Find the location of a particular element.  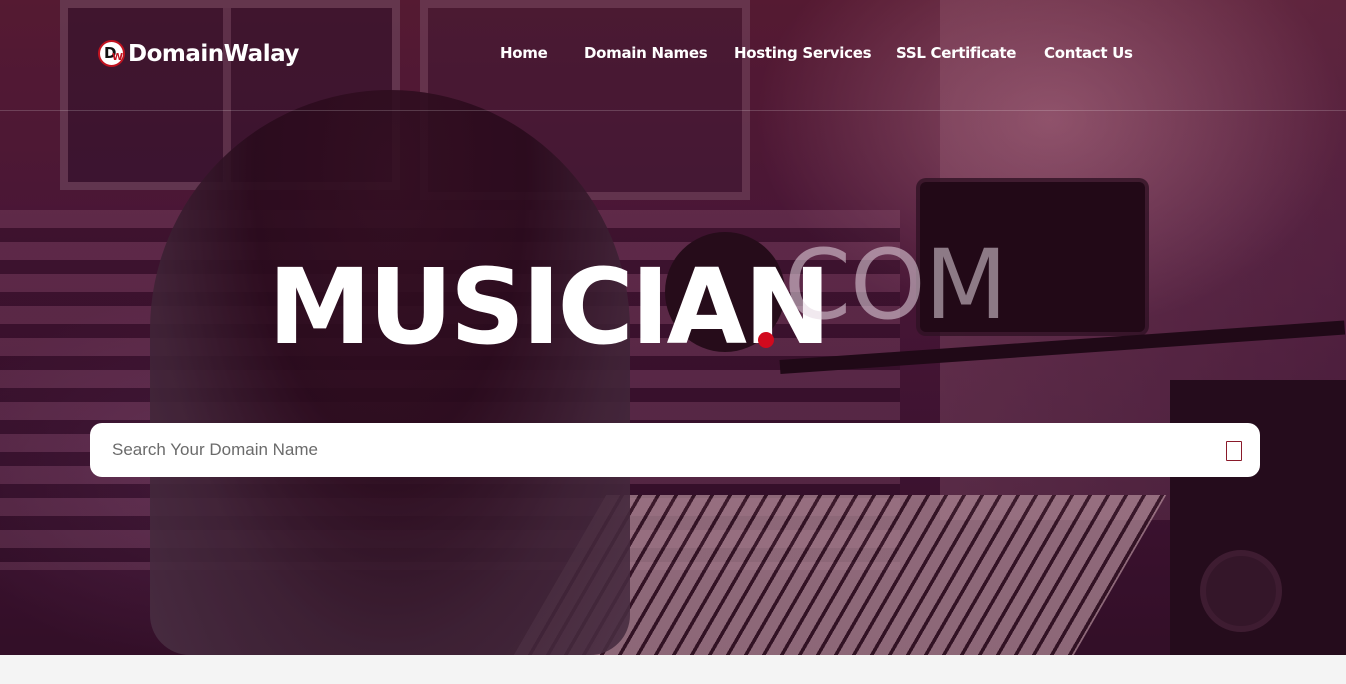

domain-search-bar is located at coordinates (675, 450).